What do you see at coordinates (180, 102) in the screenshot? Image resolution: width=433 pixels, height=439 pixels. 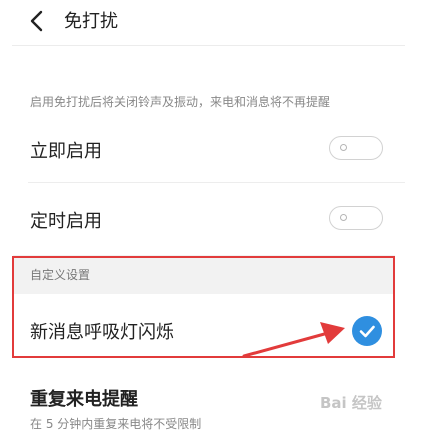 I see `dnd-description: 启用免打扰后将关闭铃声及振动，来电和消息将不再提醒` at bounding box center [180, 102].